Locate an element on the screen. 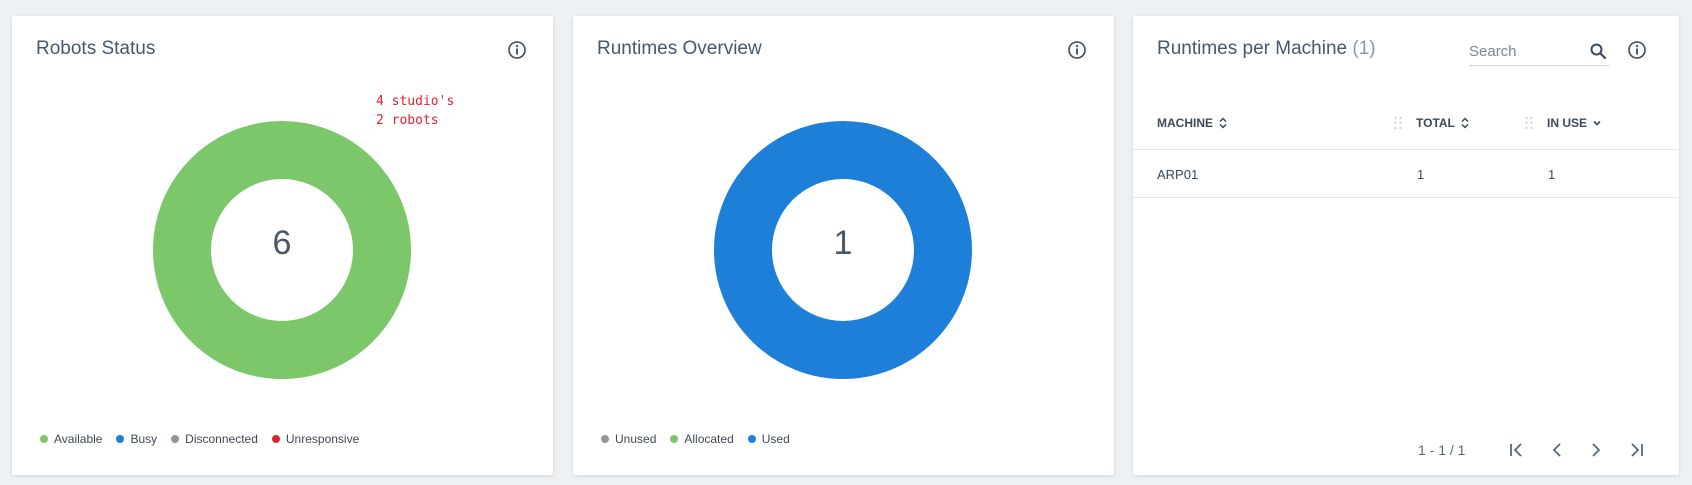 Image resolution: width=1692 pixels, height=485 pixels. runtimes-overview-title: Runtimes Overview is located at coordinates (679, 48).